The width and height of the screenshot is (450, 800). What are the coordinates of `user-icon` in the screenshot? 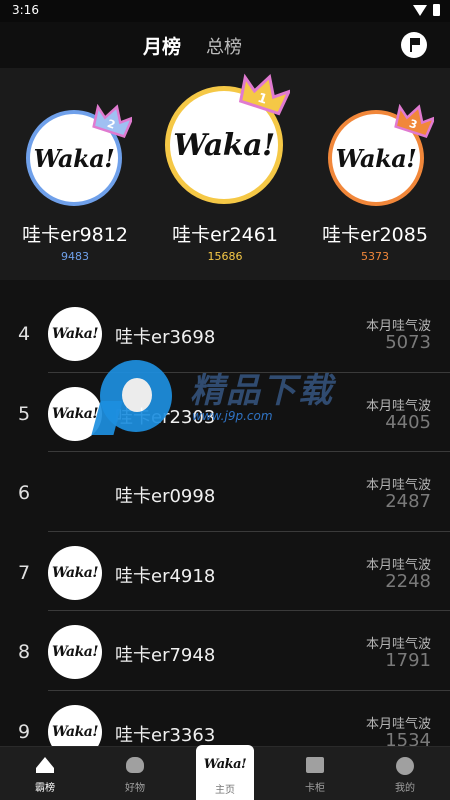 It's located at (405, 766).